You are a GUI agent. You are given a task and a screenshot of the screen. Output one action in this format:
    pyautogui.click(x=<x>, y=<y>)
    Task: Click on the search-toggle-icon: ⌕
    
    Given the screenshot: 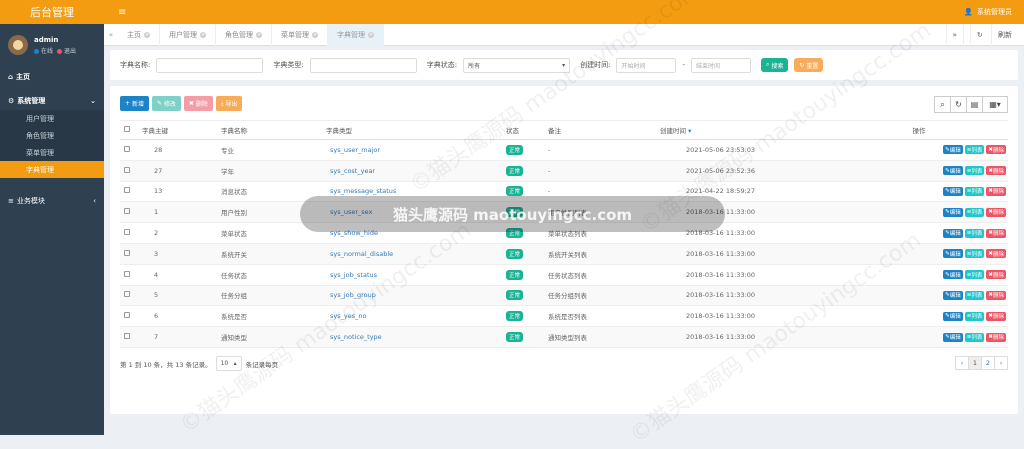 What is the action you would take?
    pyautogui.click(x=942, y=104)
    